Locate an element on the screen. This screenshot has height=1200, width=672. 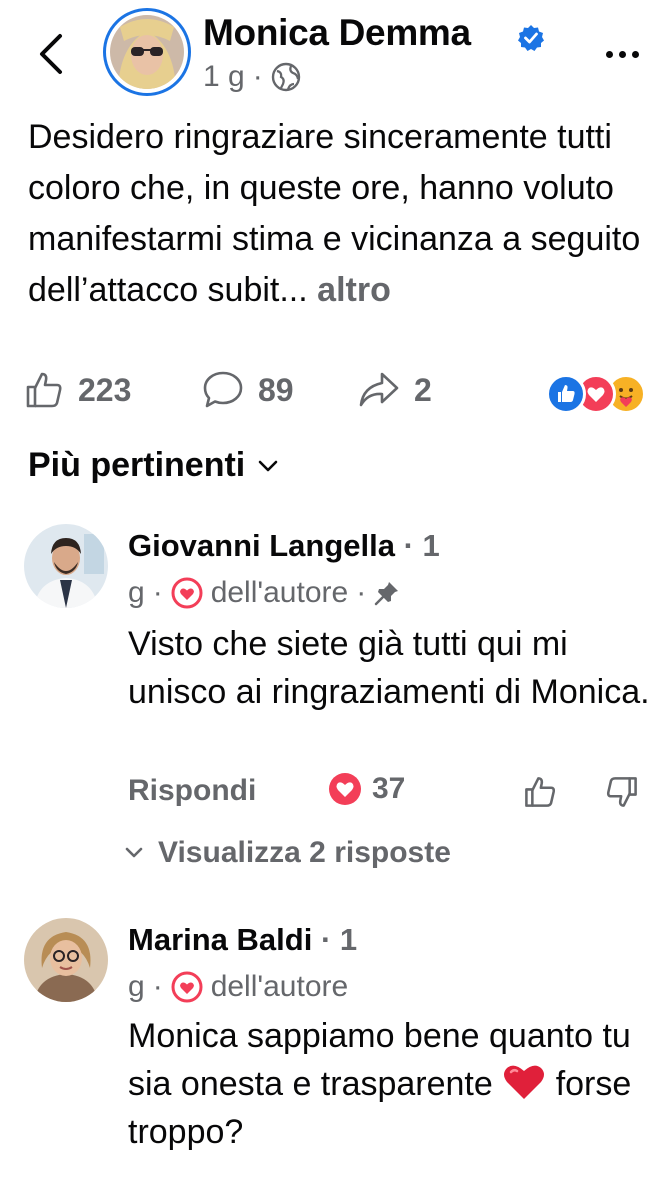
comment-sort-dropdown: Più pertinenti is located at coordinates (153, 465).